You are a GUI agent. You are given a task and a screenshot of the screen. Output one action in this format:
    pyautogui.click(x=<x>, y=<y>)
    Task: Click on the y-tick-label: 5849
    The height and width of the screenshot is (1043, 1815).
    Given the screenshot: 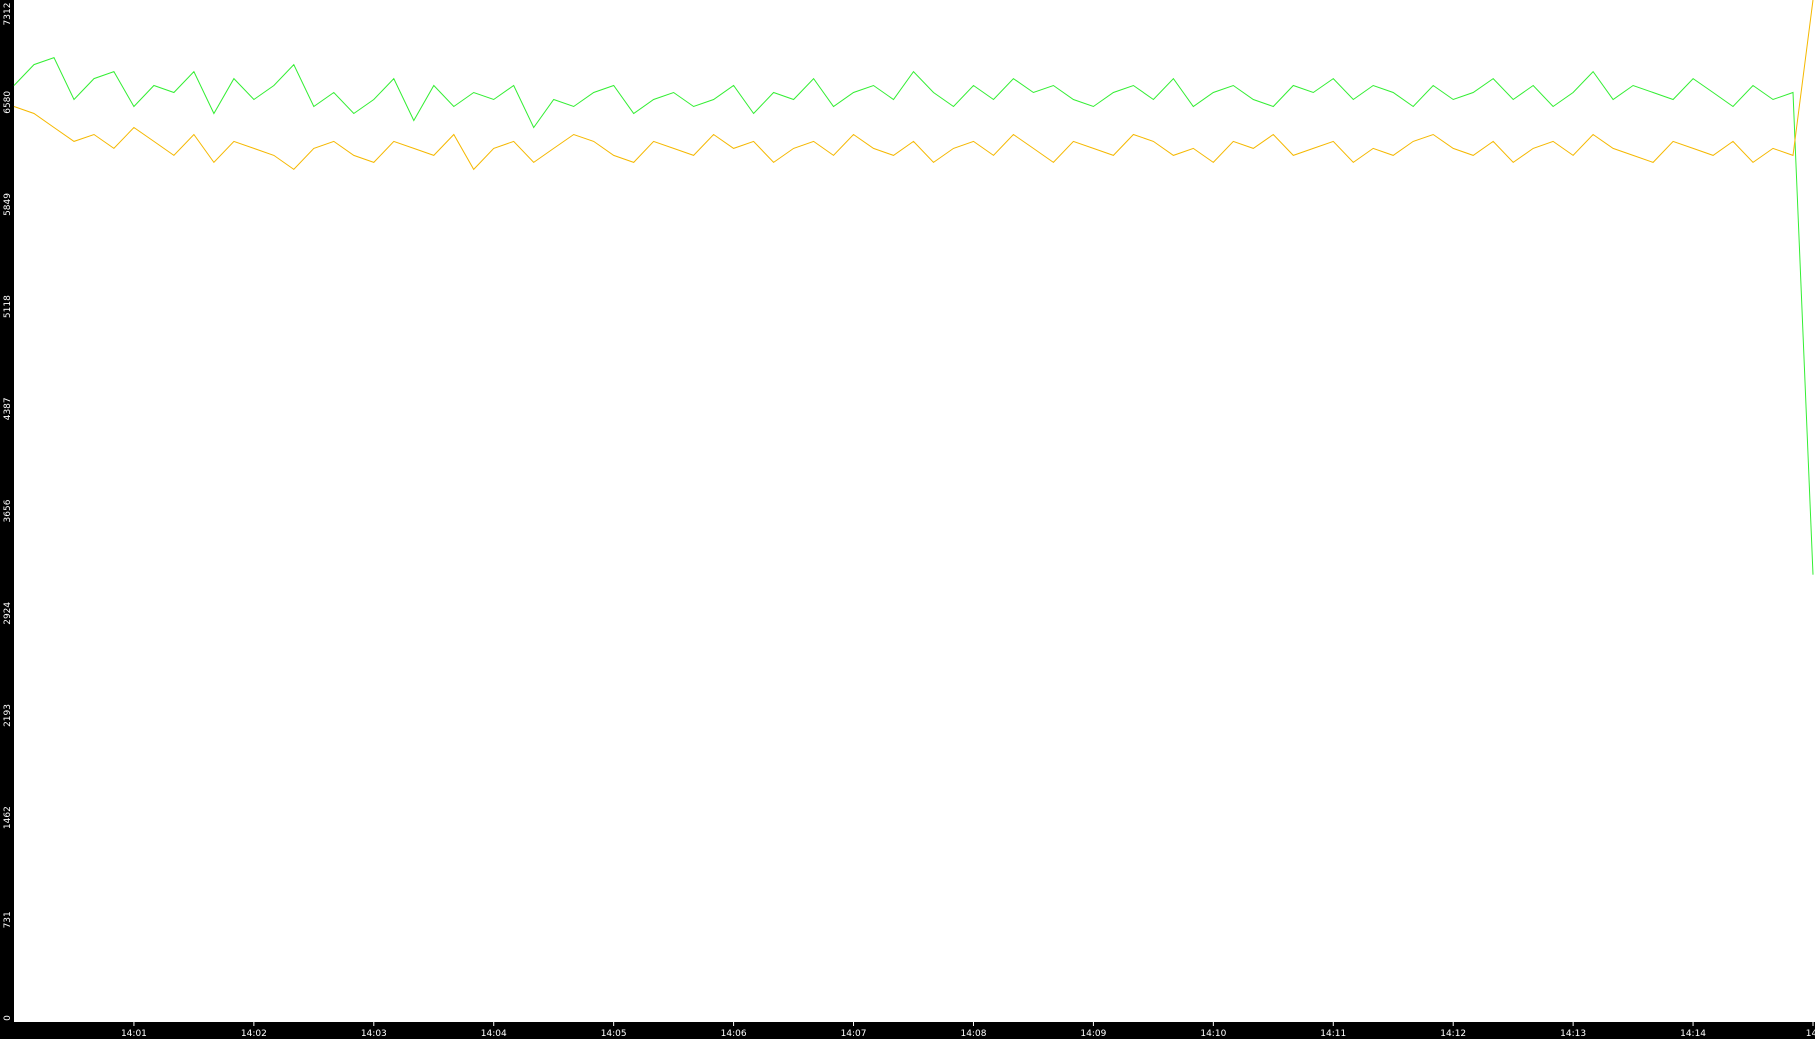 What is the action you would take?
    pyautogui.click(x=8, y=204)
    